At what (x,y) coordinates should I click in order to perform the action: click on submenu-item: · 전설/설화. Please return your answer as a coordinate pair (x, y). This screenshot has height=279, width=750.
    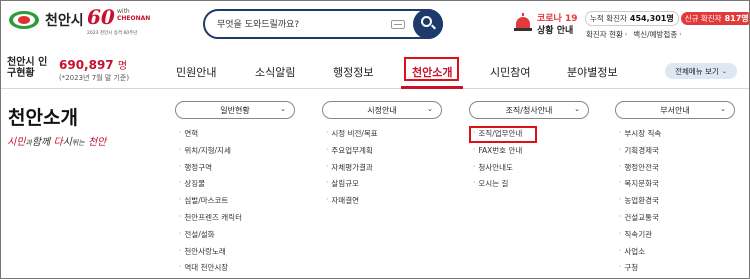
    Looking at the image, I should click on (235, 237).